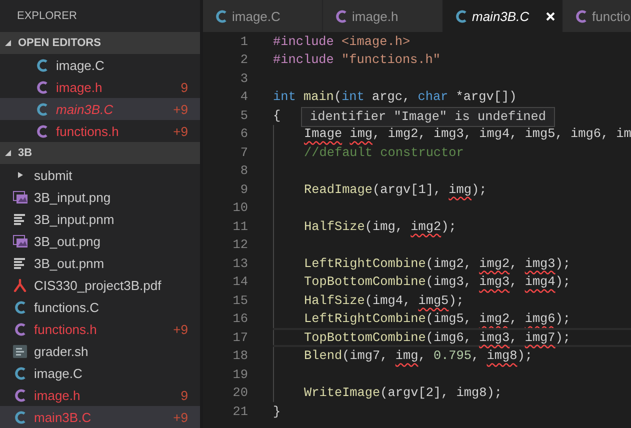 The image size is (631, 428). I want to click on file-item: 3B_input.png, so click(100, 197).